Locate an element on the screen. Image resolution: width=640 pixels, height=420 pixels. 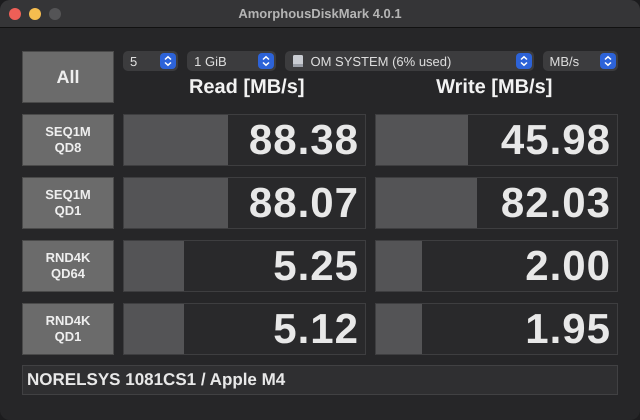
test-button: SEQ1M QD8 is located at coordinates (68, 140).